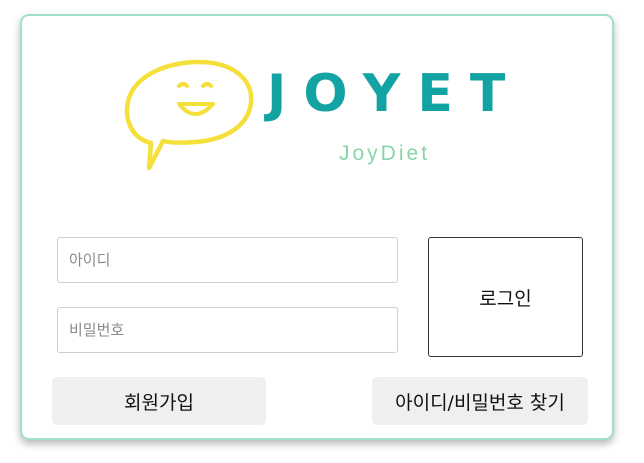  I want to click on logo-tagline: JoyDiet, so click(385, 153).